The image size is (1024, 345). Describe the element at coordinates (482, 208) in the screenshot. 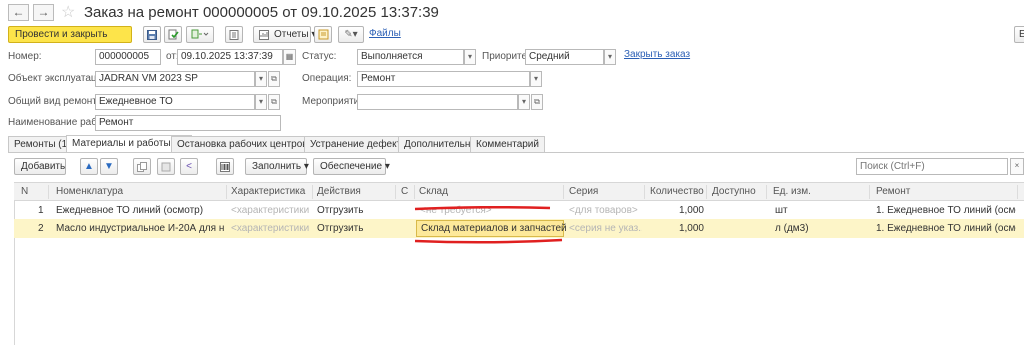

I see `highlight-underline-top` at that location.